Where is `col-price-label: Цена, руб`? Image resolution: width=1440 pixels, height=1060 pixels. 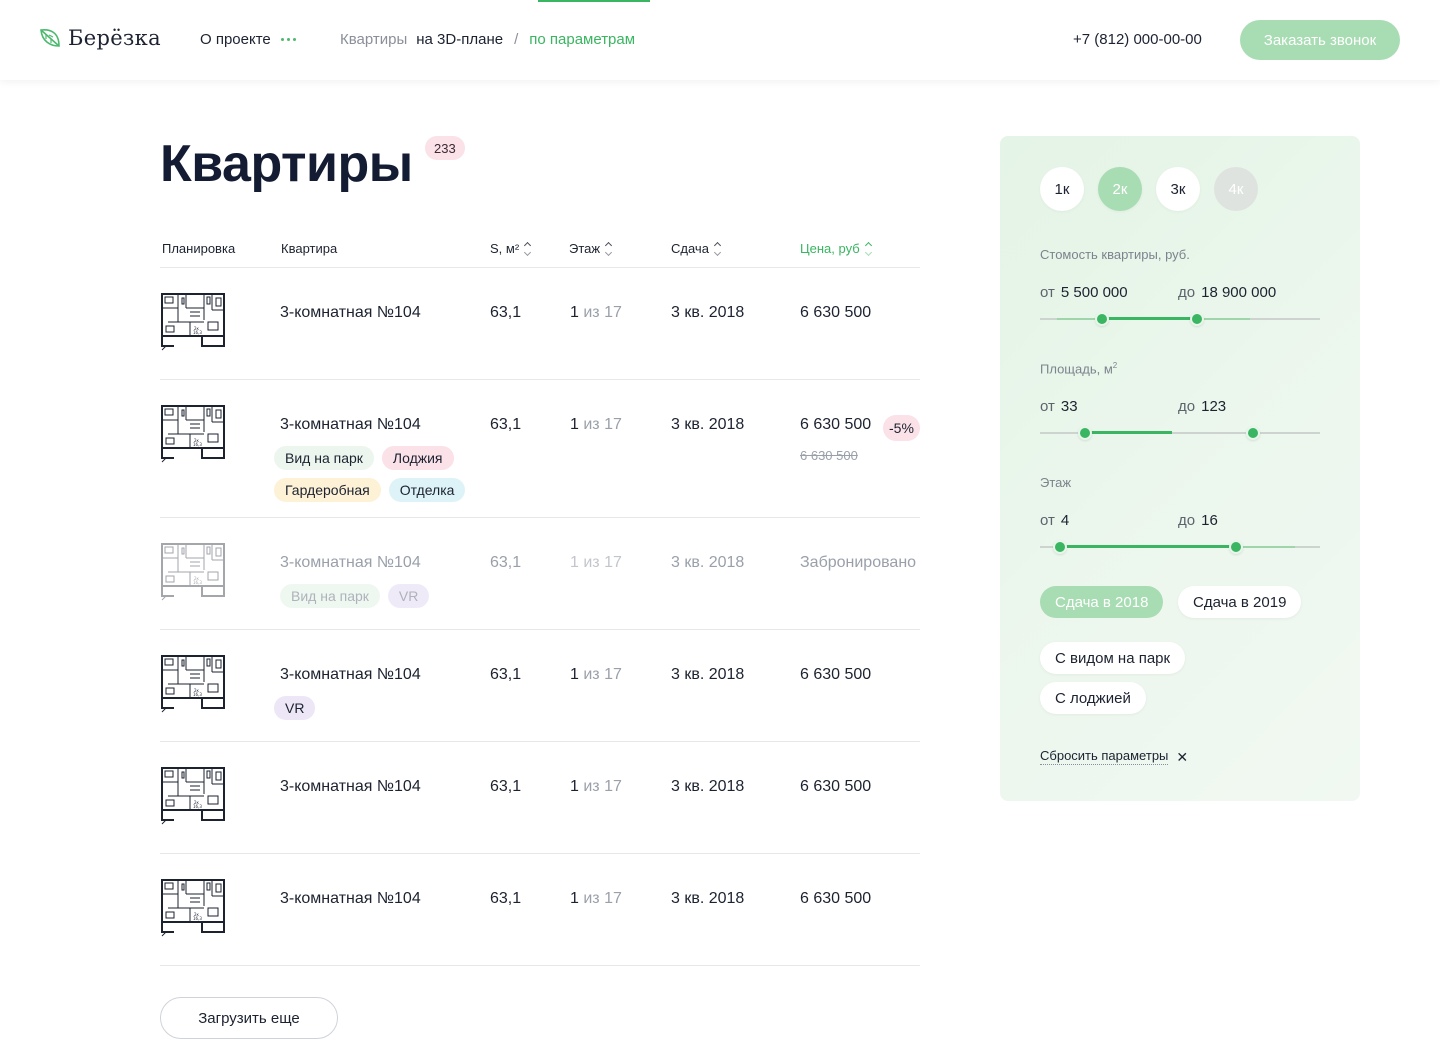
col-price-label: Цена, руб is located at coordinates (830, 248).